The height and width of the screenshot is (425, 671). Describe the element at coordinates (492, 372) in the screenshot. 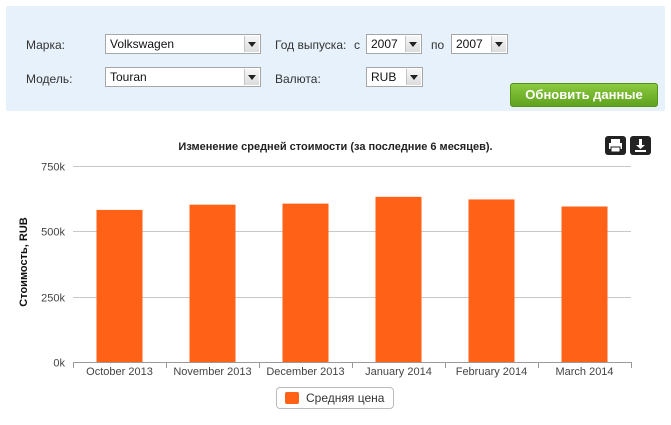

I see `x-tick-label: February 2014` at that location.